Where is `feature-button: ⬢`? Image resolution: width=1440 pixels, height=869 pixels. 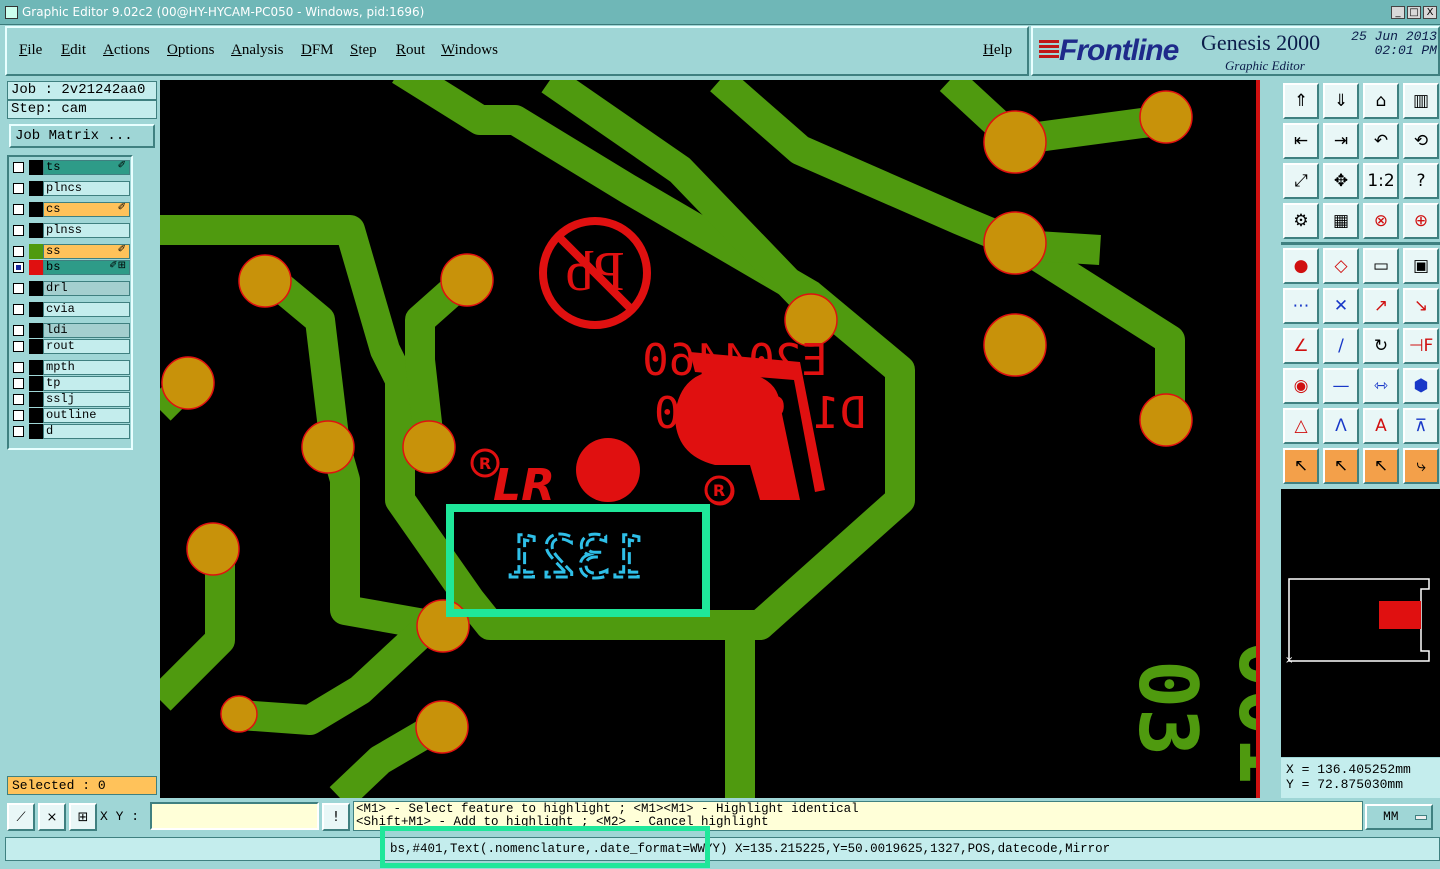
feature-button: ⬢ is located at coordinates (1421, 386).